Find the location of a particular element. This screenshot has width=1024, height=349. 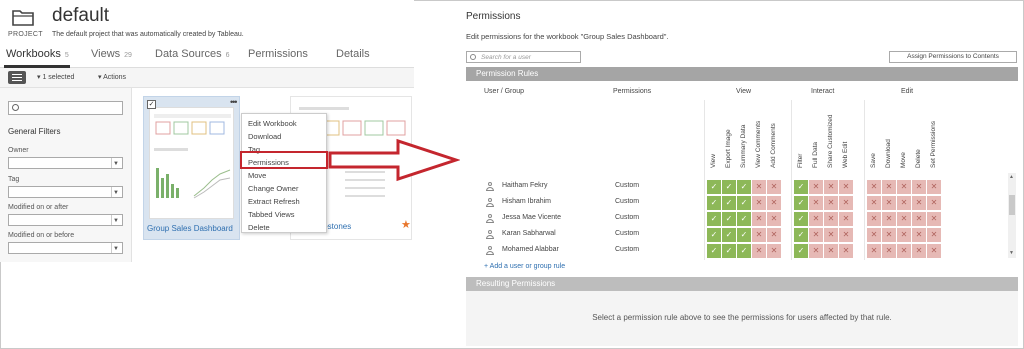

permission-rule-row: Hisham Ibrahim Custom ✓ ✓ ✓ ✕ ✕ ✓ ✕ ✕ ✕ ✕ ✕ ✕ ✕ ✕ is located at coordinates (736, 203).